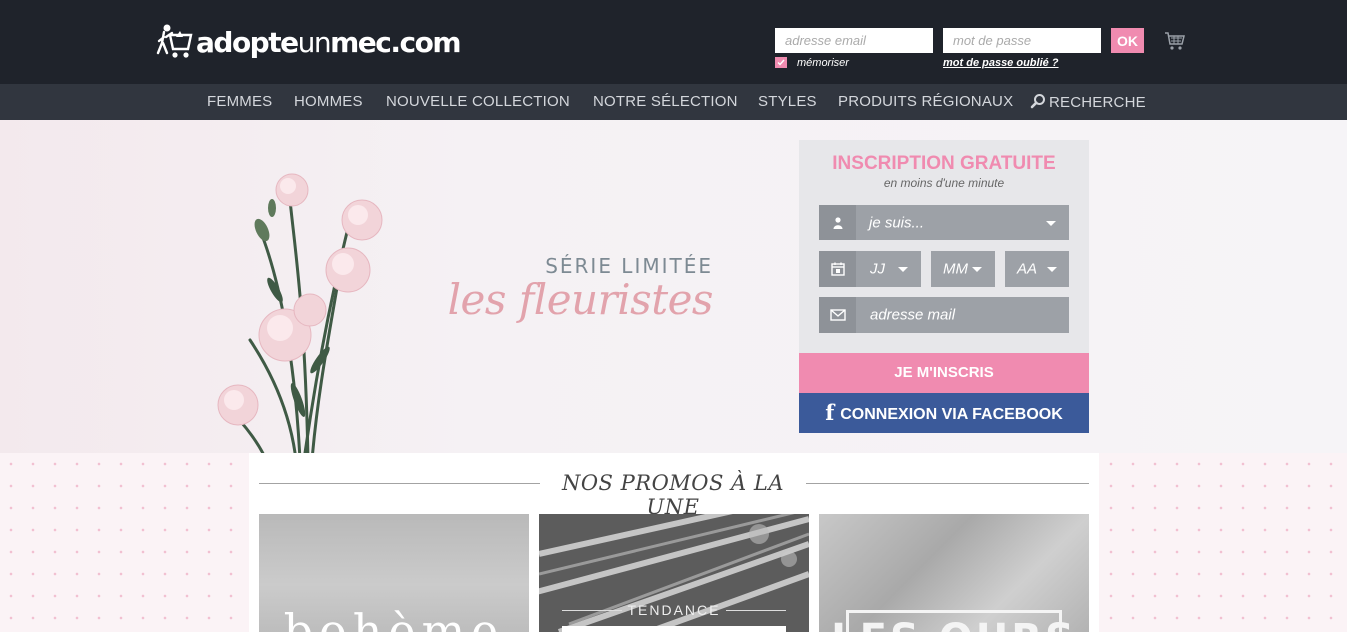 Image resolution: width=1347 pixels, height=632 pixels. Describe the element at coordinates (944, 373) in the screenshot. I see `signup-submit-button: JE M'INSCRIS` at that location.